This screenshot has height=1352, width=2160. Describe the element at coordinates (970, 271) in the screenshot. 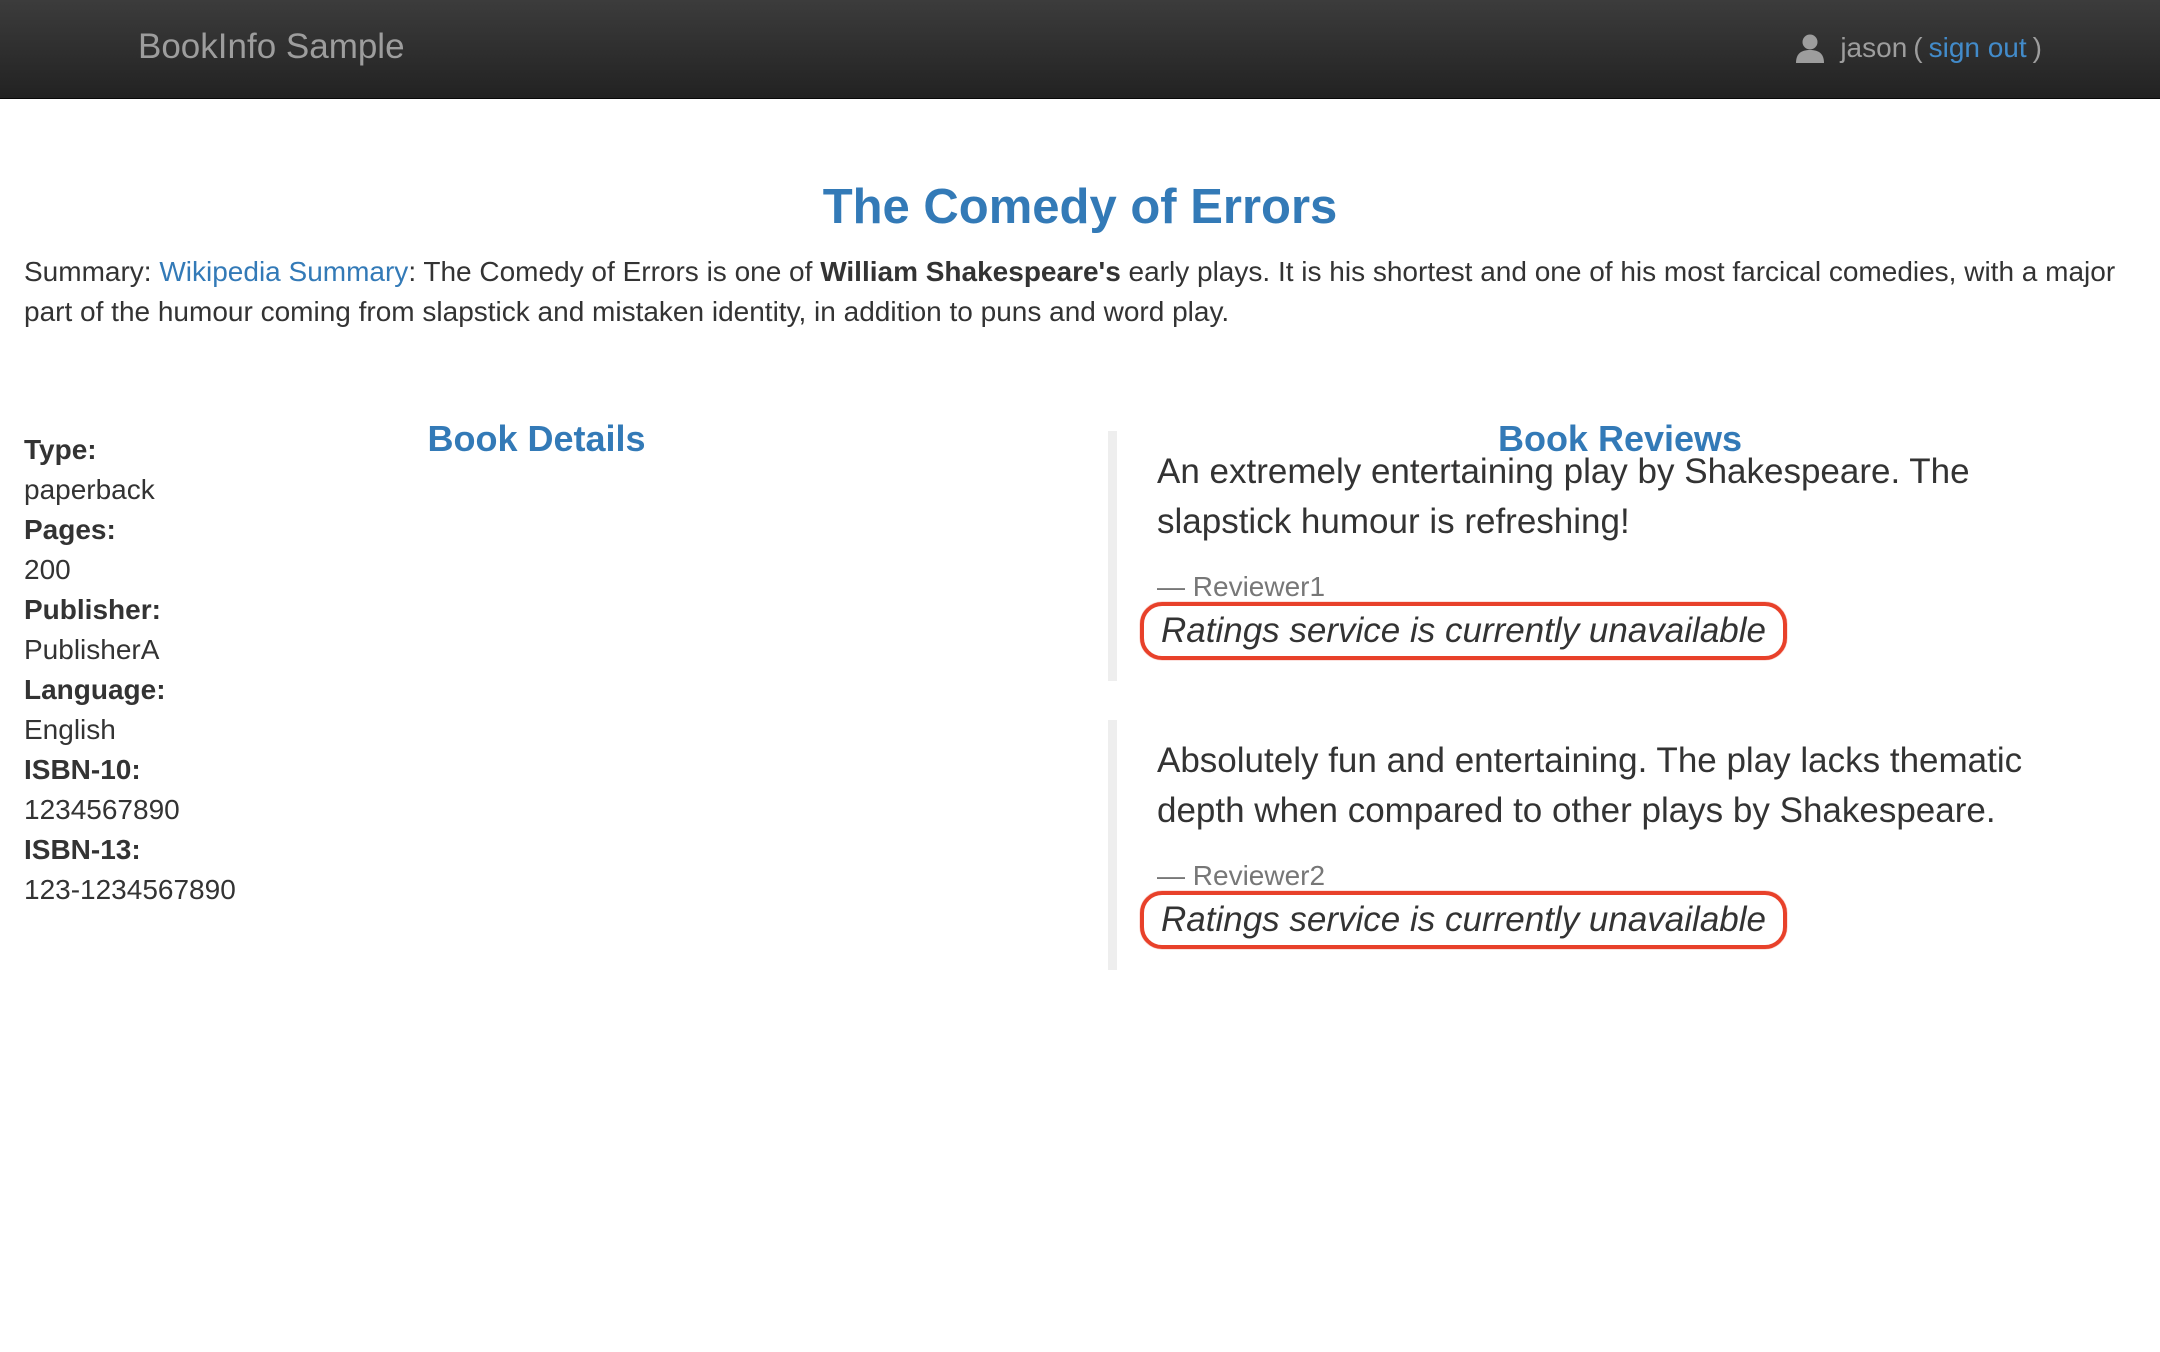

I see `summary-bold-author: William Shakespeare's` at that location.